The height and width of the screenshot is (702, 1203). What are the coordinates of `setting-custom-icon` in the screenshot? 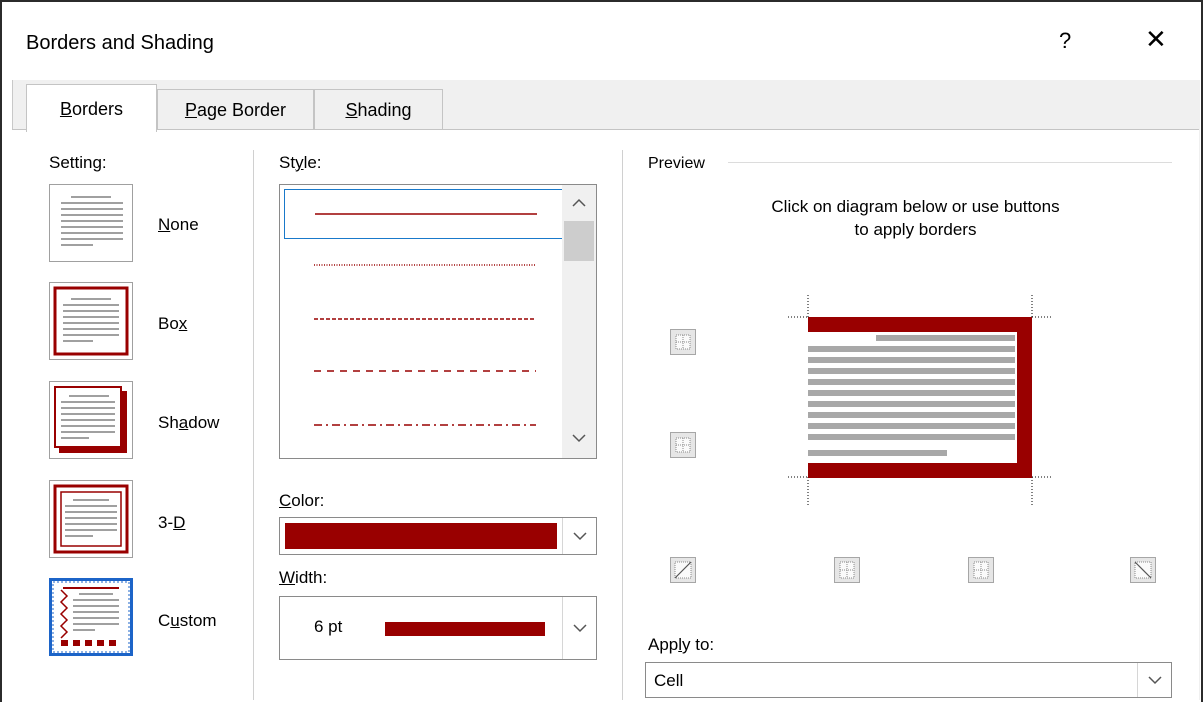 It's located at (91, 617).